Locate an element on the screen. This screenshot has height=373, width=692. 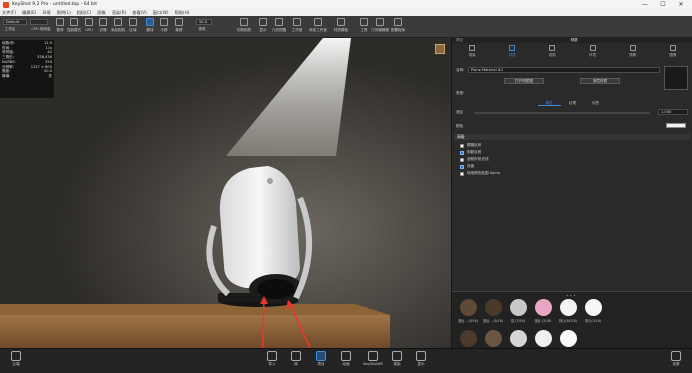
zoom-value: 50.0 is located at coordinates (204, 22).